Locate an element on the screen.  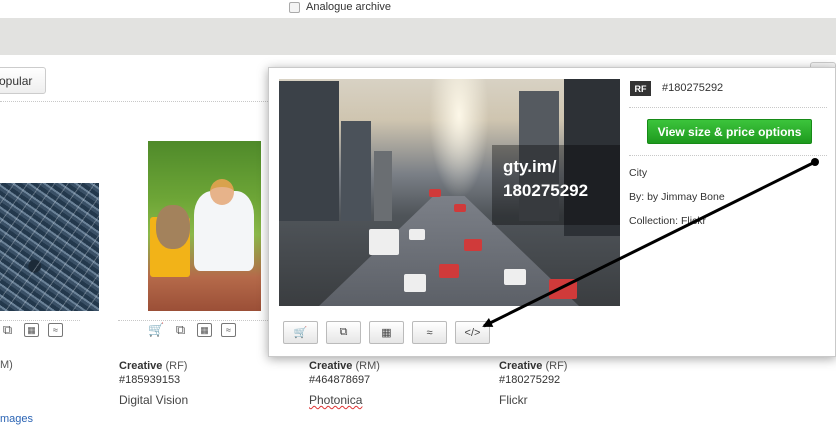
popup-collection-line: Collection: Flickr is located at coordinates (667, 221).